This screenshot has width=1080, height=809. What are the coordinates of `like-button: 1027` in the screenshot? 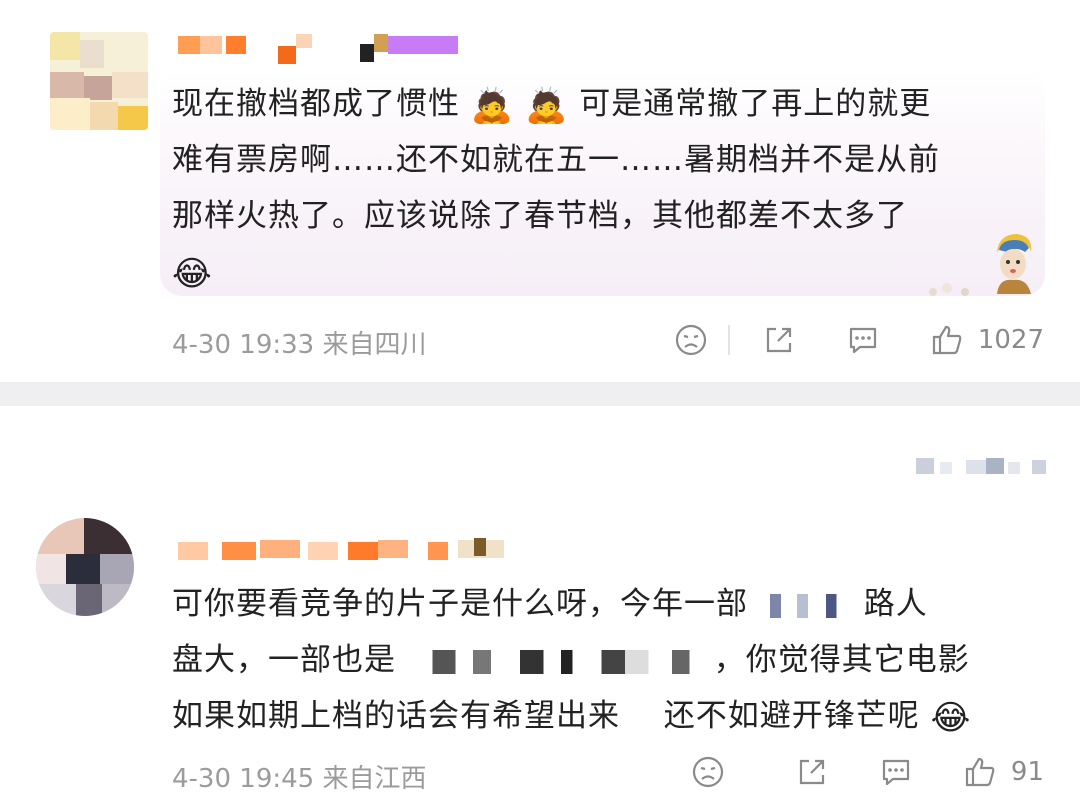 It's located at (987, 340).